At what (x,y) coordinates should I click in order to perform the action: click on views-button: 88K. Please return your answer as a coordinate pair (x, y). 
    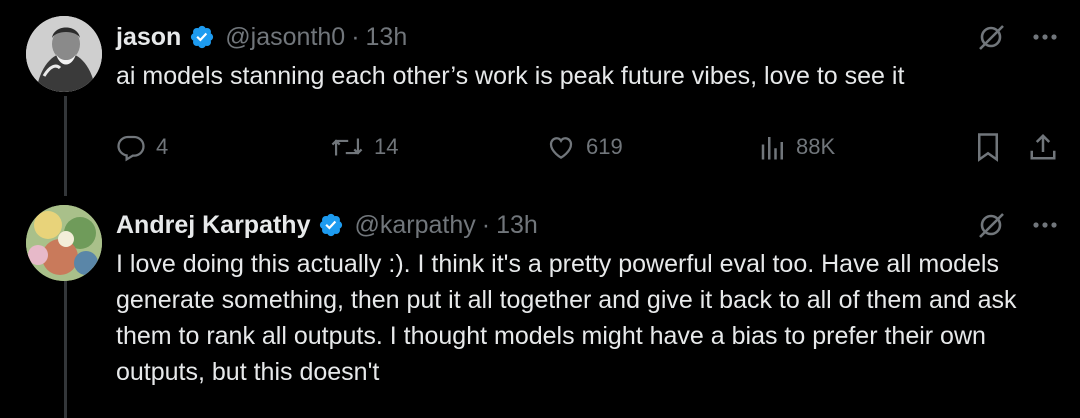
    Looking at the image, I should click on (797, 147).